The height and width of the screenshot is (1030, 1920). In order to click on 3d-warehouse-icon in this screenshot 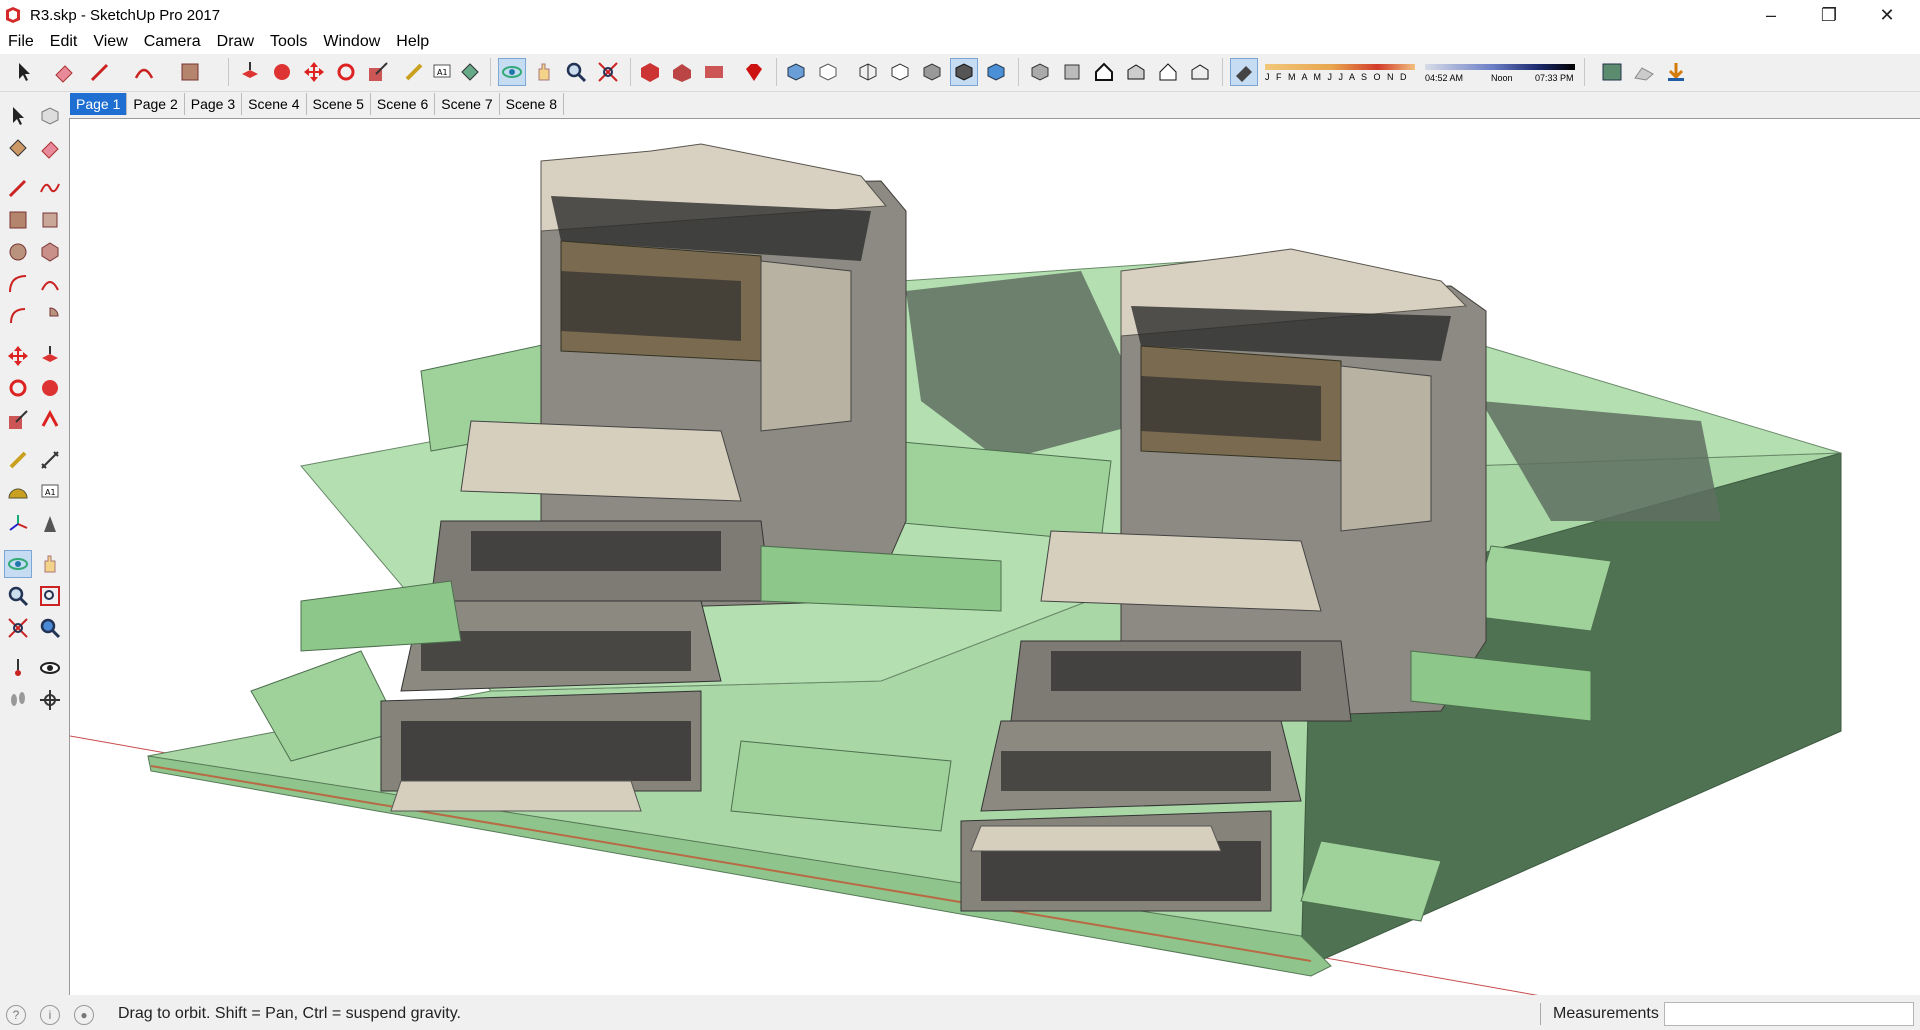, I will do `click(650, 72)`.